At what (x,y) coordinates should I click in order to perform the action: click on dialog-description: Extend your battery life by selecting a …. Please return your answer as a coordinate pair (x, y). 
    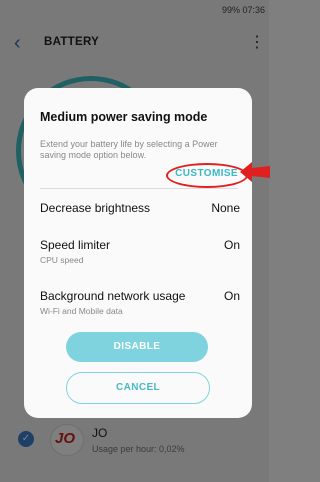
    Looking at the image, I should click on (129, 149).